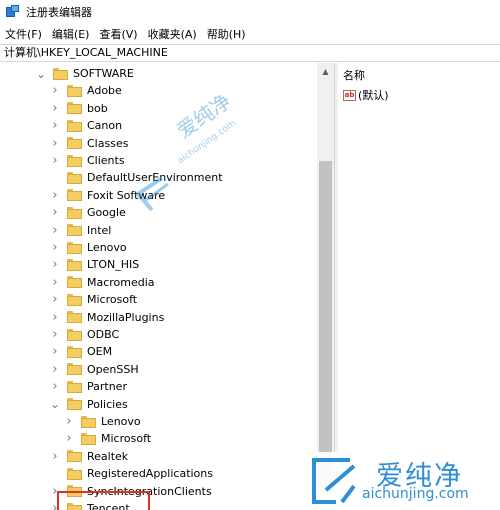 Image resolution: width=500 pixels, height=510 pixels. I want to click on tree-item: › Classes, so click(89, 143).